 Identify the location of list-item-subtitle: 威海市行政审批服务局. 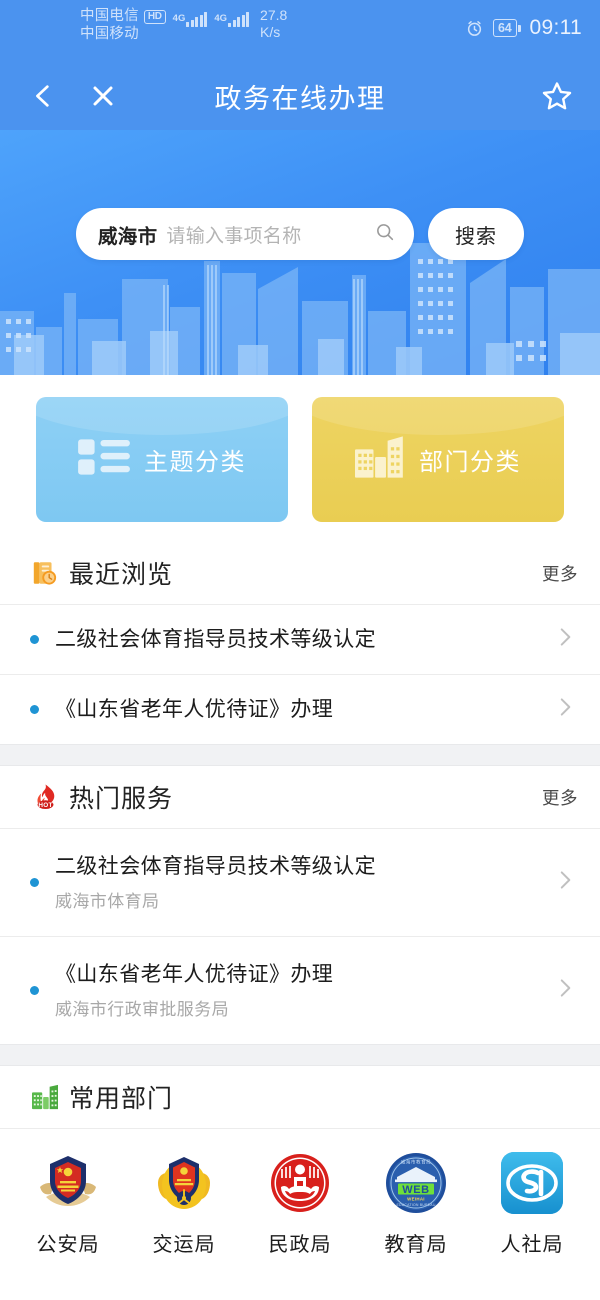
(142, 1010).